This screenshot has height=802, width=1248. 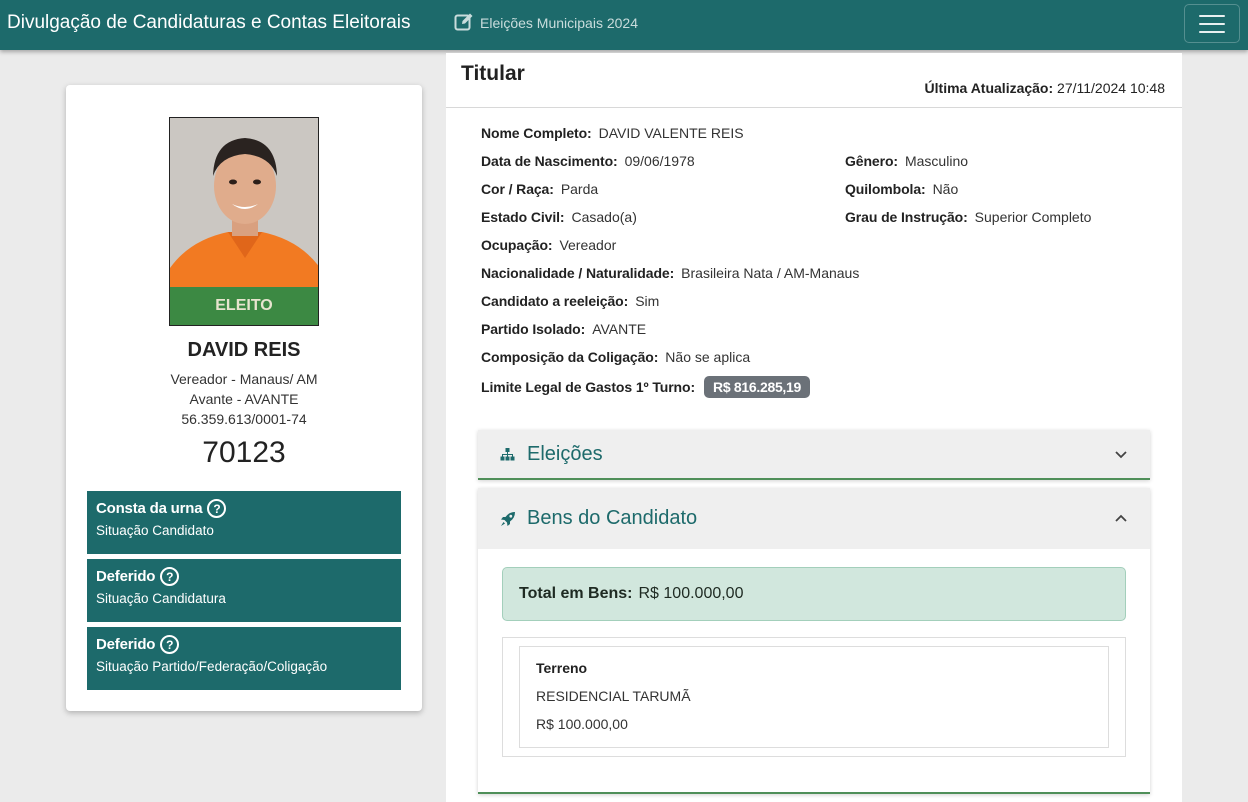 I want to click on field-value: AVANTE, so click(x=619, y=329).